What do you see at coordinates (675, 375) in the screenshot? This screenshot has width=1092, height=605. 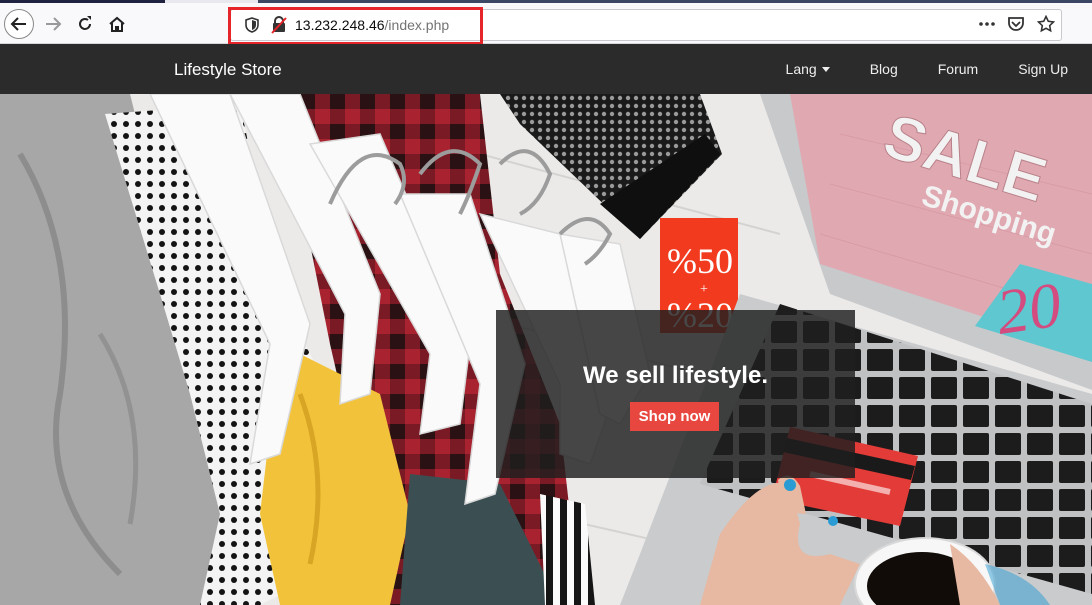 I see `hero-headline: We sell lifestyle.` at bounding box center [675, 375].